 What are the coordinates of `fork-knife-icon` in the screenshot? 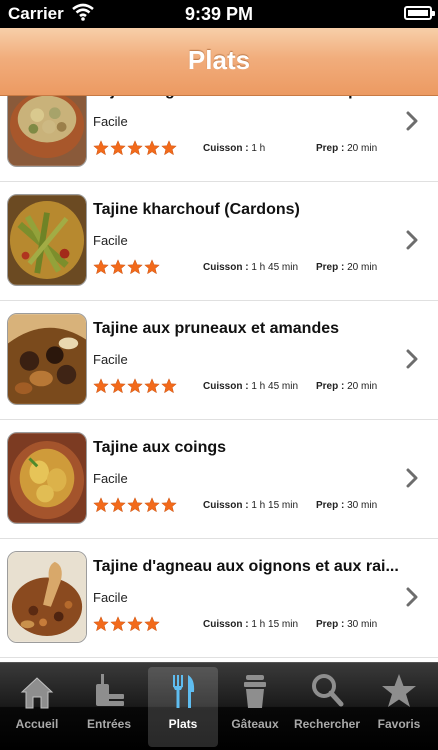 It's located at (183, 691).